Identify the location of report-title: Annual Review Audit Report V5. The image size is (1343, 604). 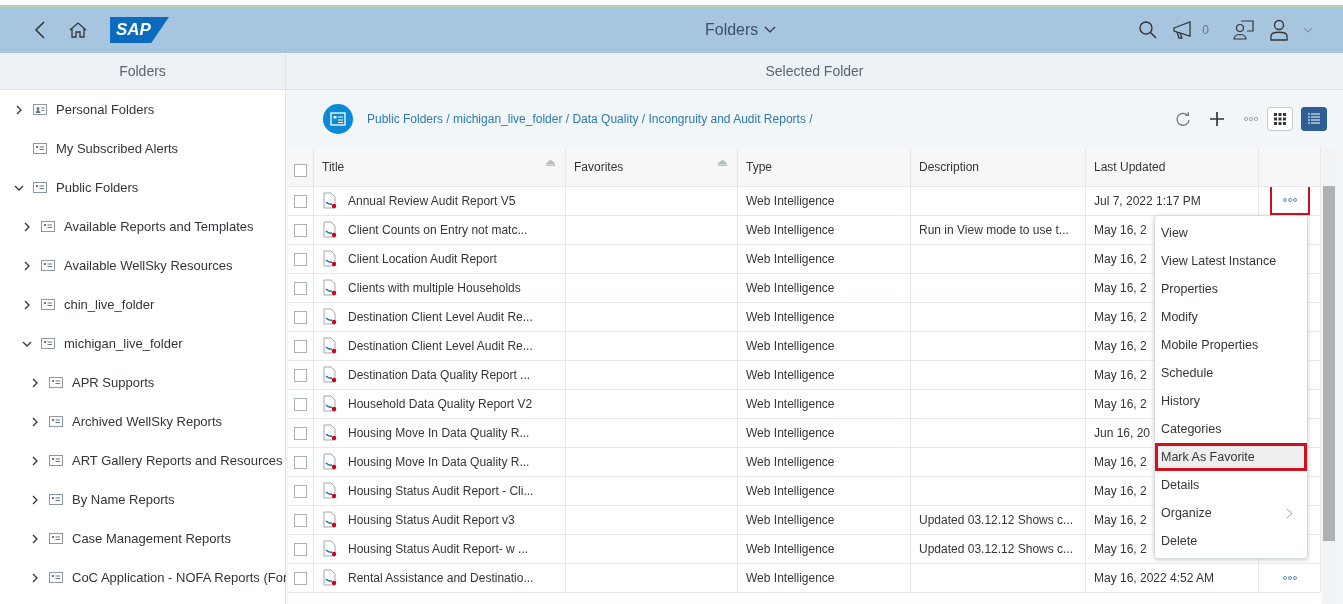
(432, 201).